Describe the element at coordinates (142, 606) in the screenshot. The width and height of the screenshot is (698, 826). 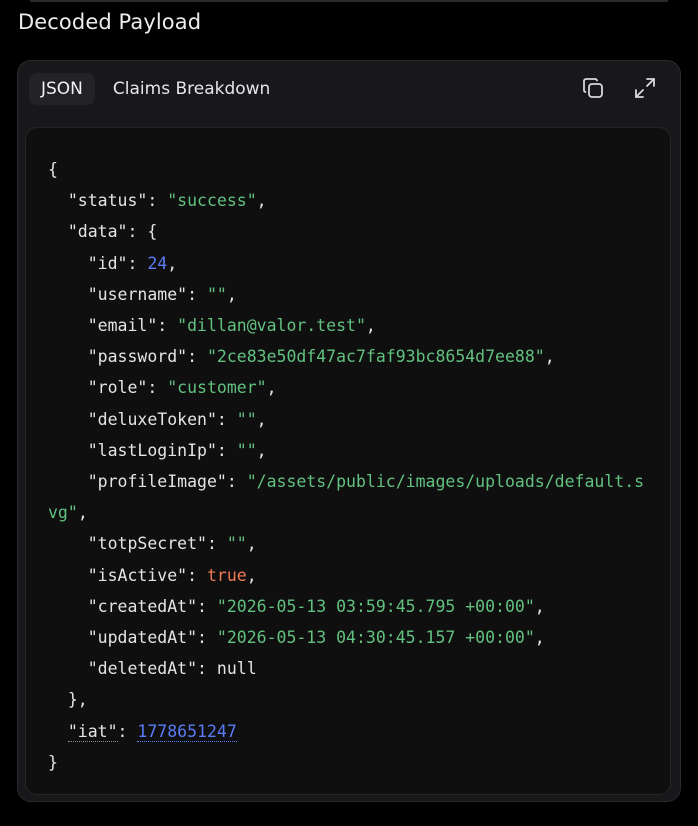
I see `json-key-created-at: "createdAt"` at that location.